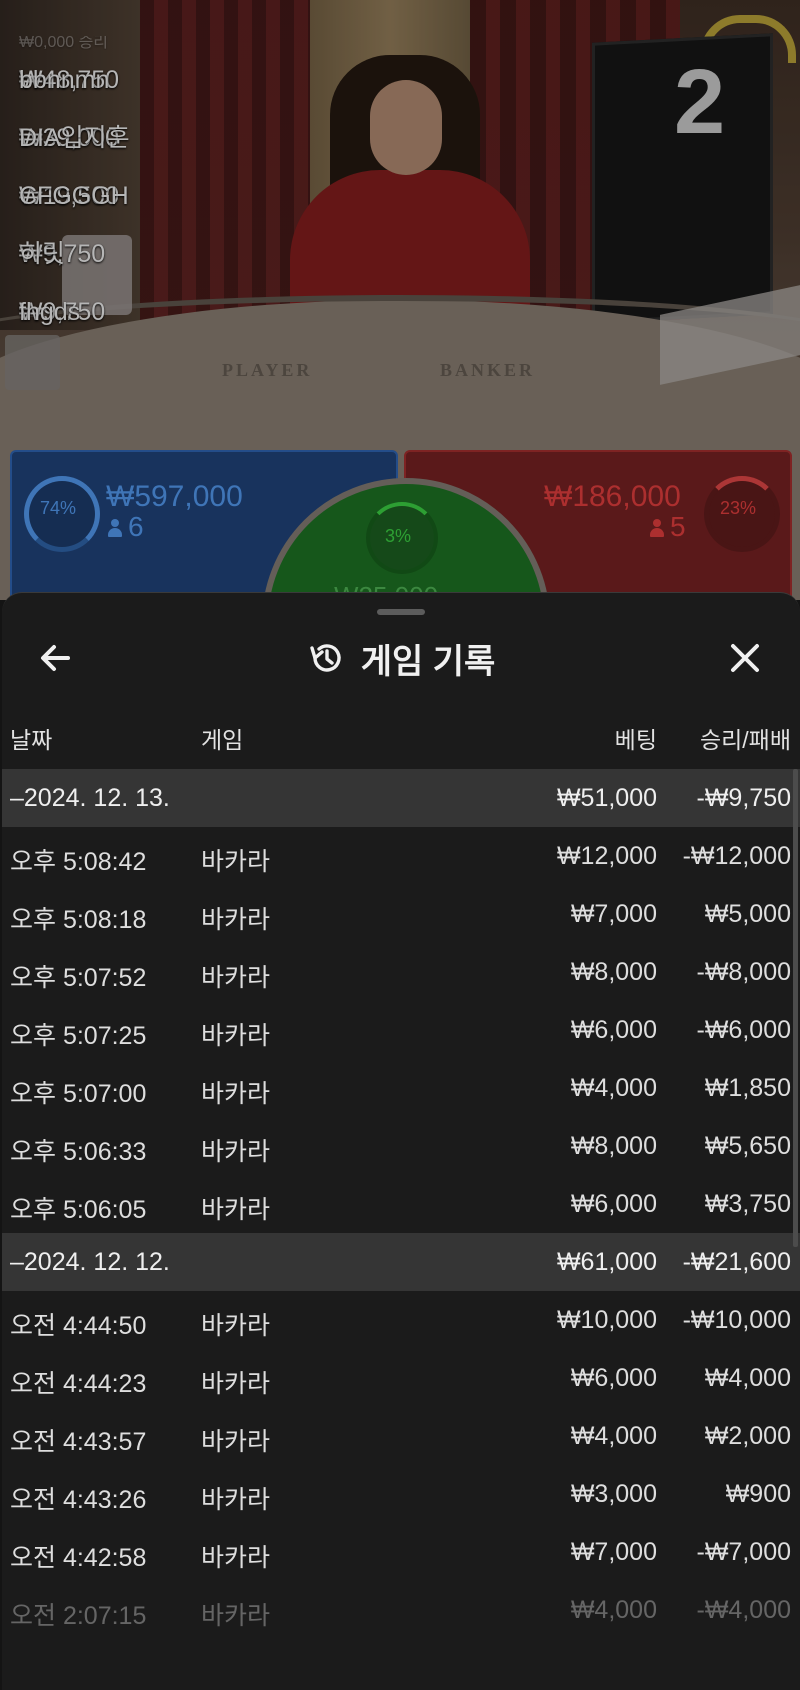 This screenshot has width=800, height=1690. I want to click on row-result: -₩10,000, so click(736, 1320).